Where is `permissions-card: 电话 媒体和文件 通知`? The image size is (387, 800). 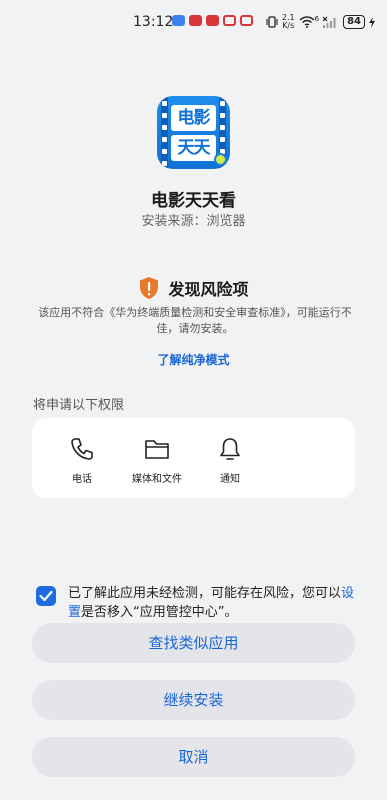
permissions-card: 电话 媒体和文件 通知 is located at coordinates (193, 458).